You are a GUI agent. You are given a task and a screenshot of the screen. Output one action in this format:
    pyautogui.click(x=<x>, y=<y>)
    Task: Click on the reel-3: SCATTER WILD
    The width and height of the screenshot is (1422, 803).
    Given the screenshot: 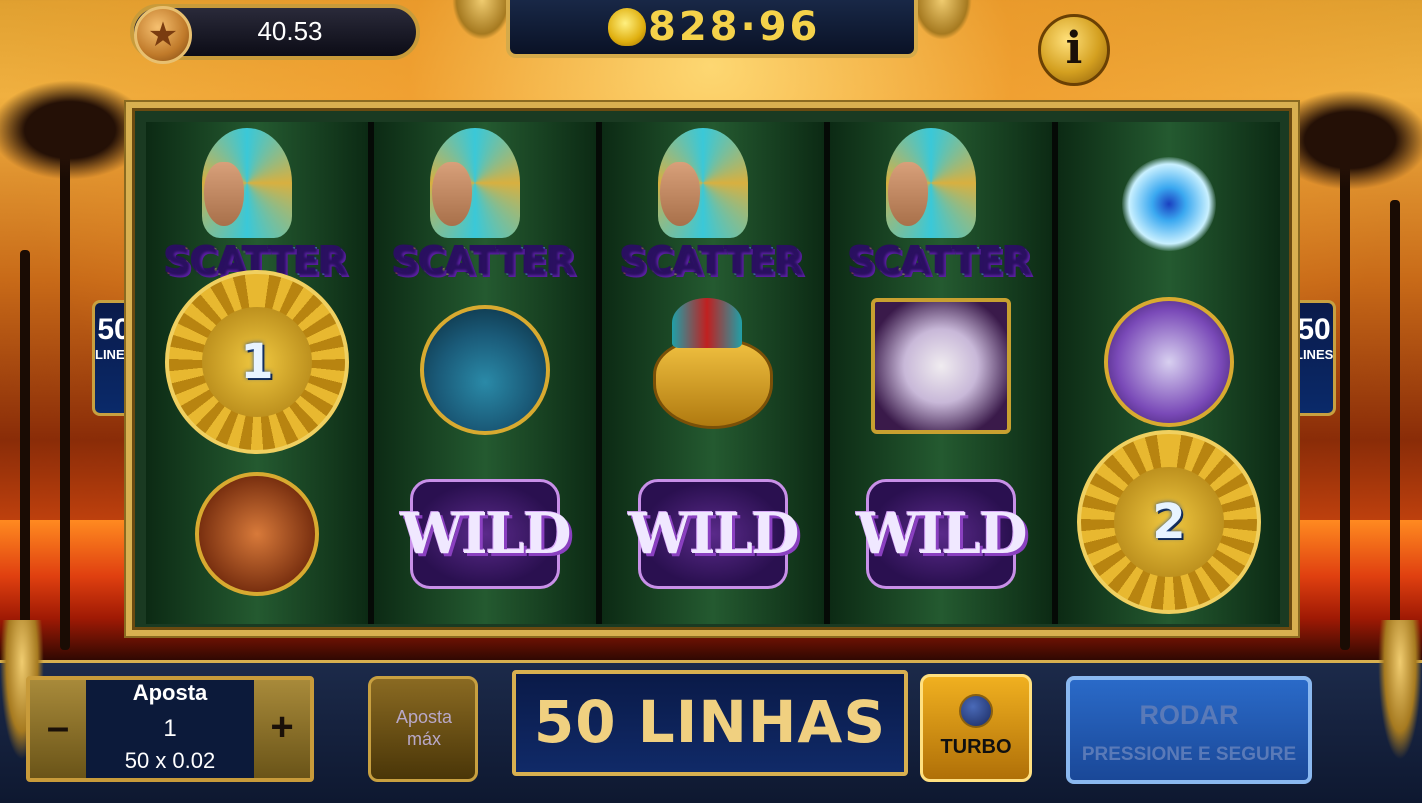 What is the action you would take?
    pyautogui.click(x=713, y=373)
    